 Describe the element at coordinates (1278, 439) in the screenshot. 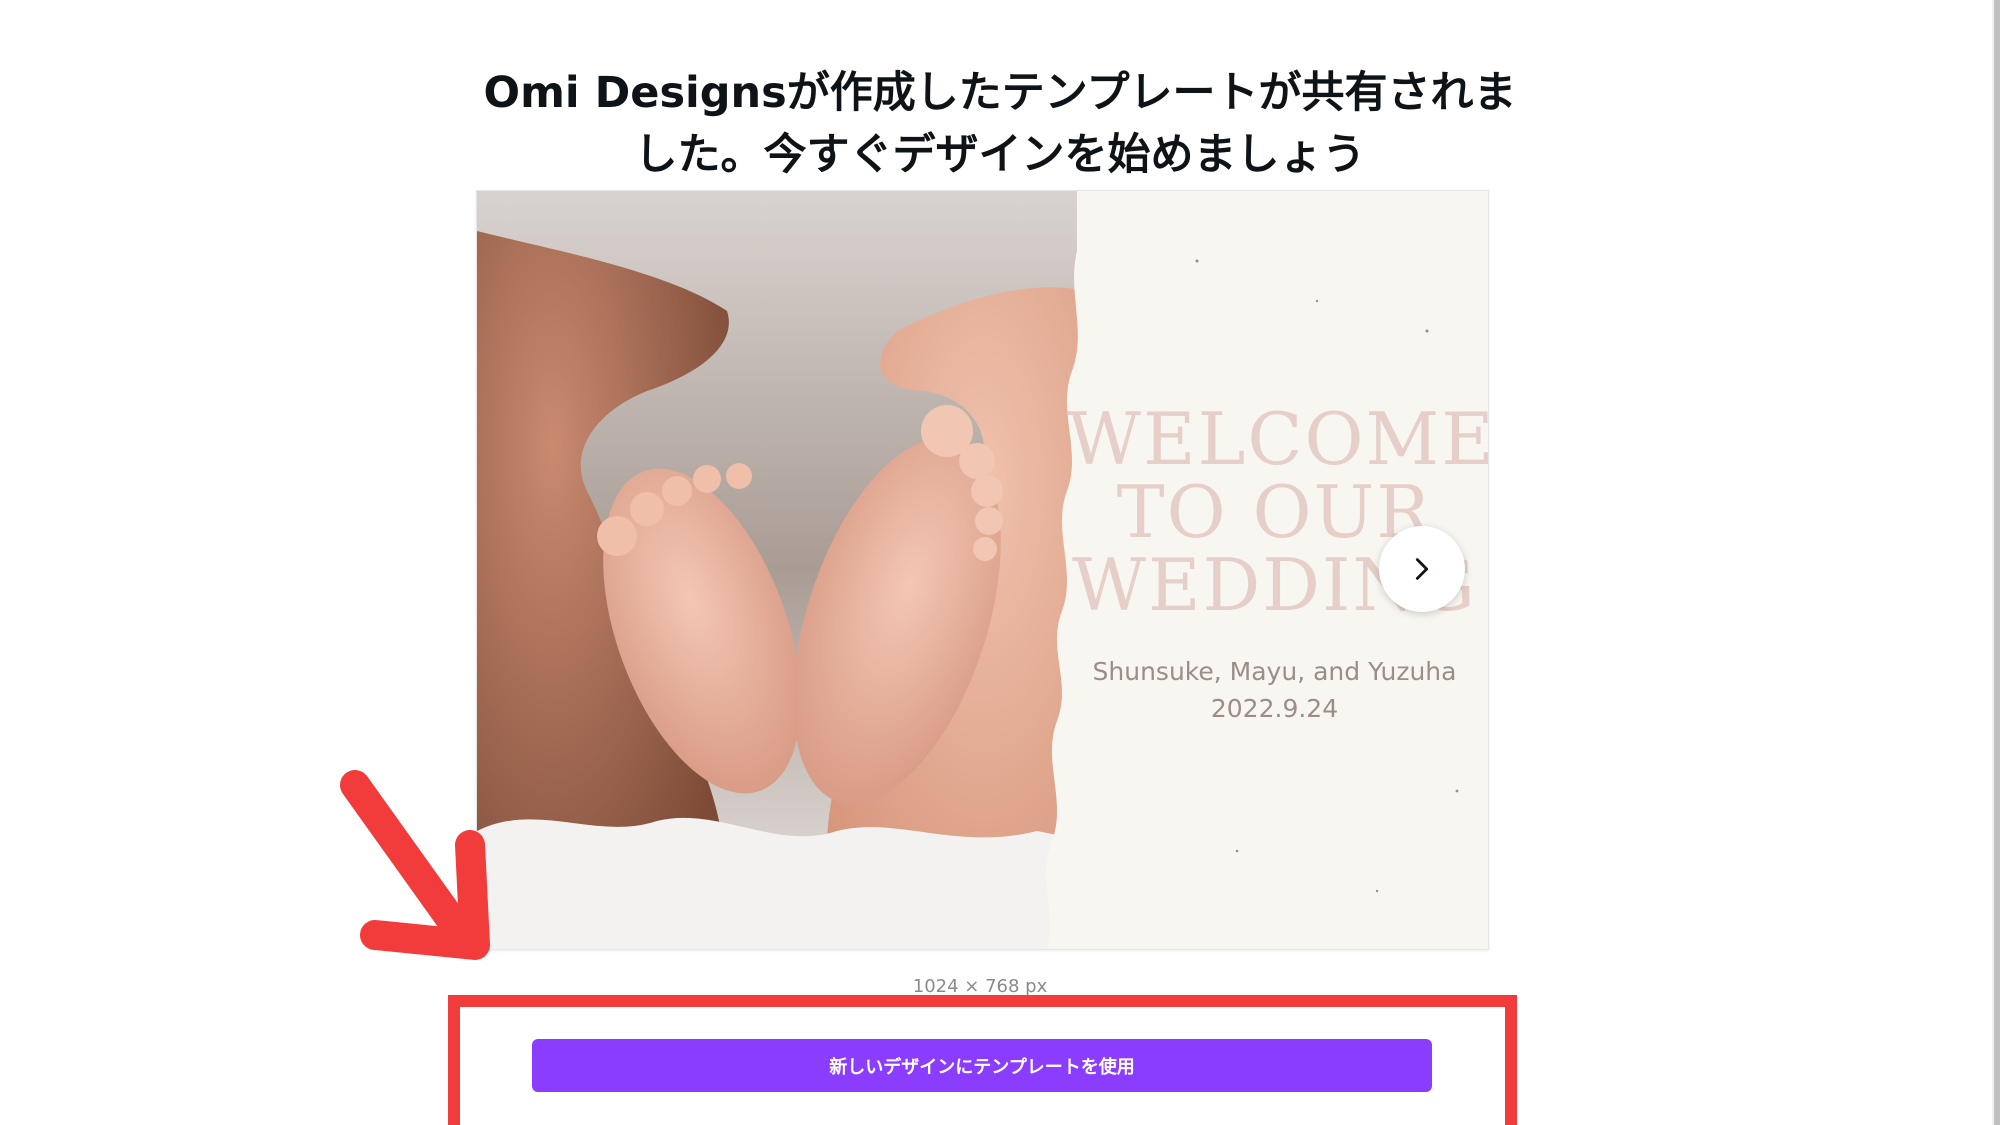

I see `welcome-line-1: WELCOME` at that location.